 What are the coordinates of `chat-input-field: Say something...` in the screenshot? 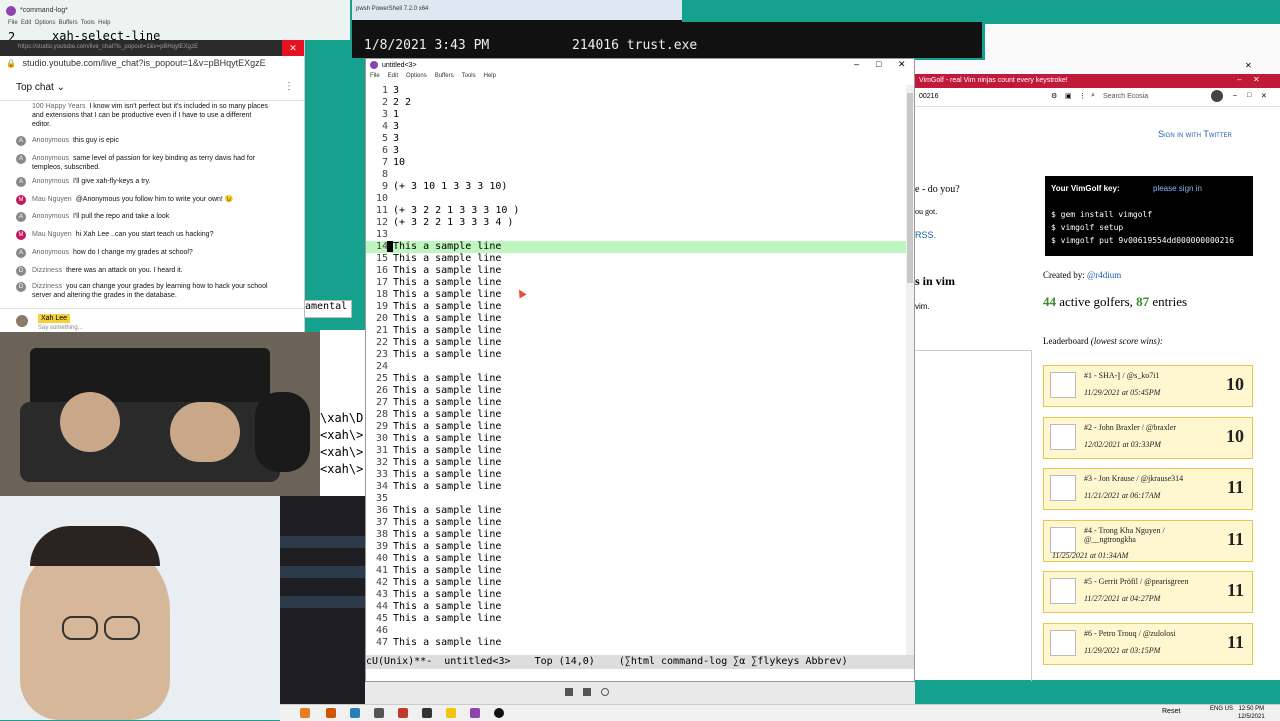 It's located at (60, 328).